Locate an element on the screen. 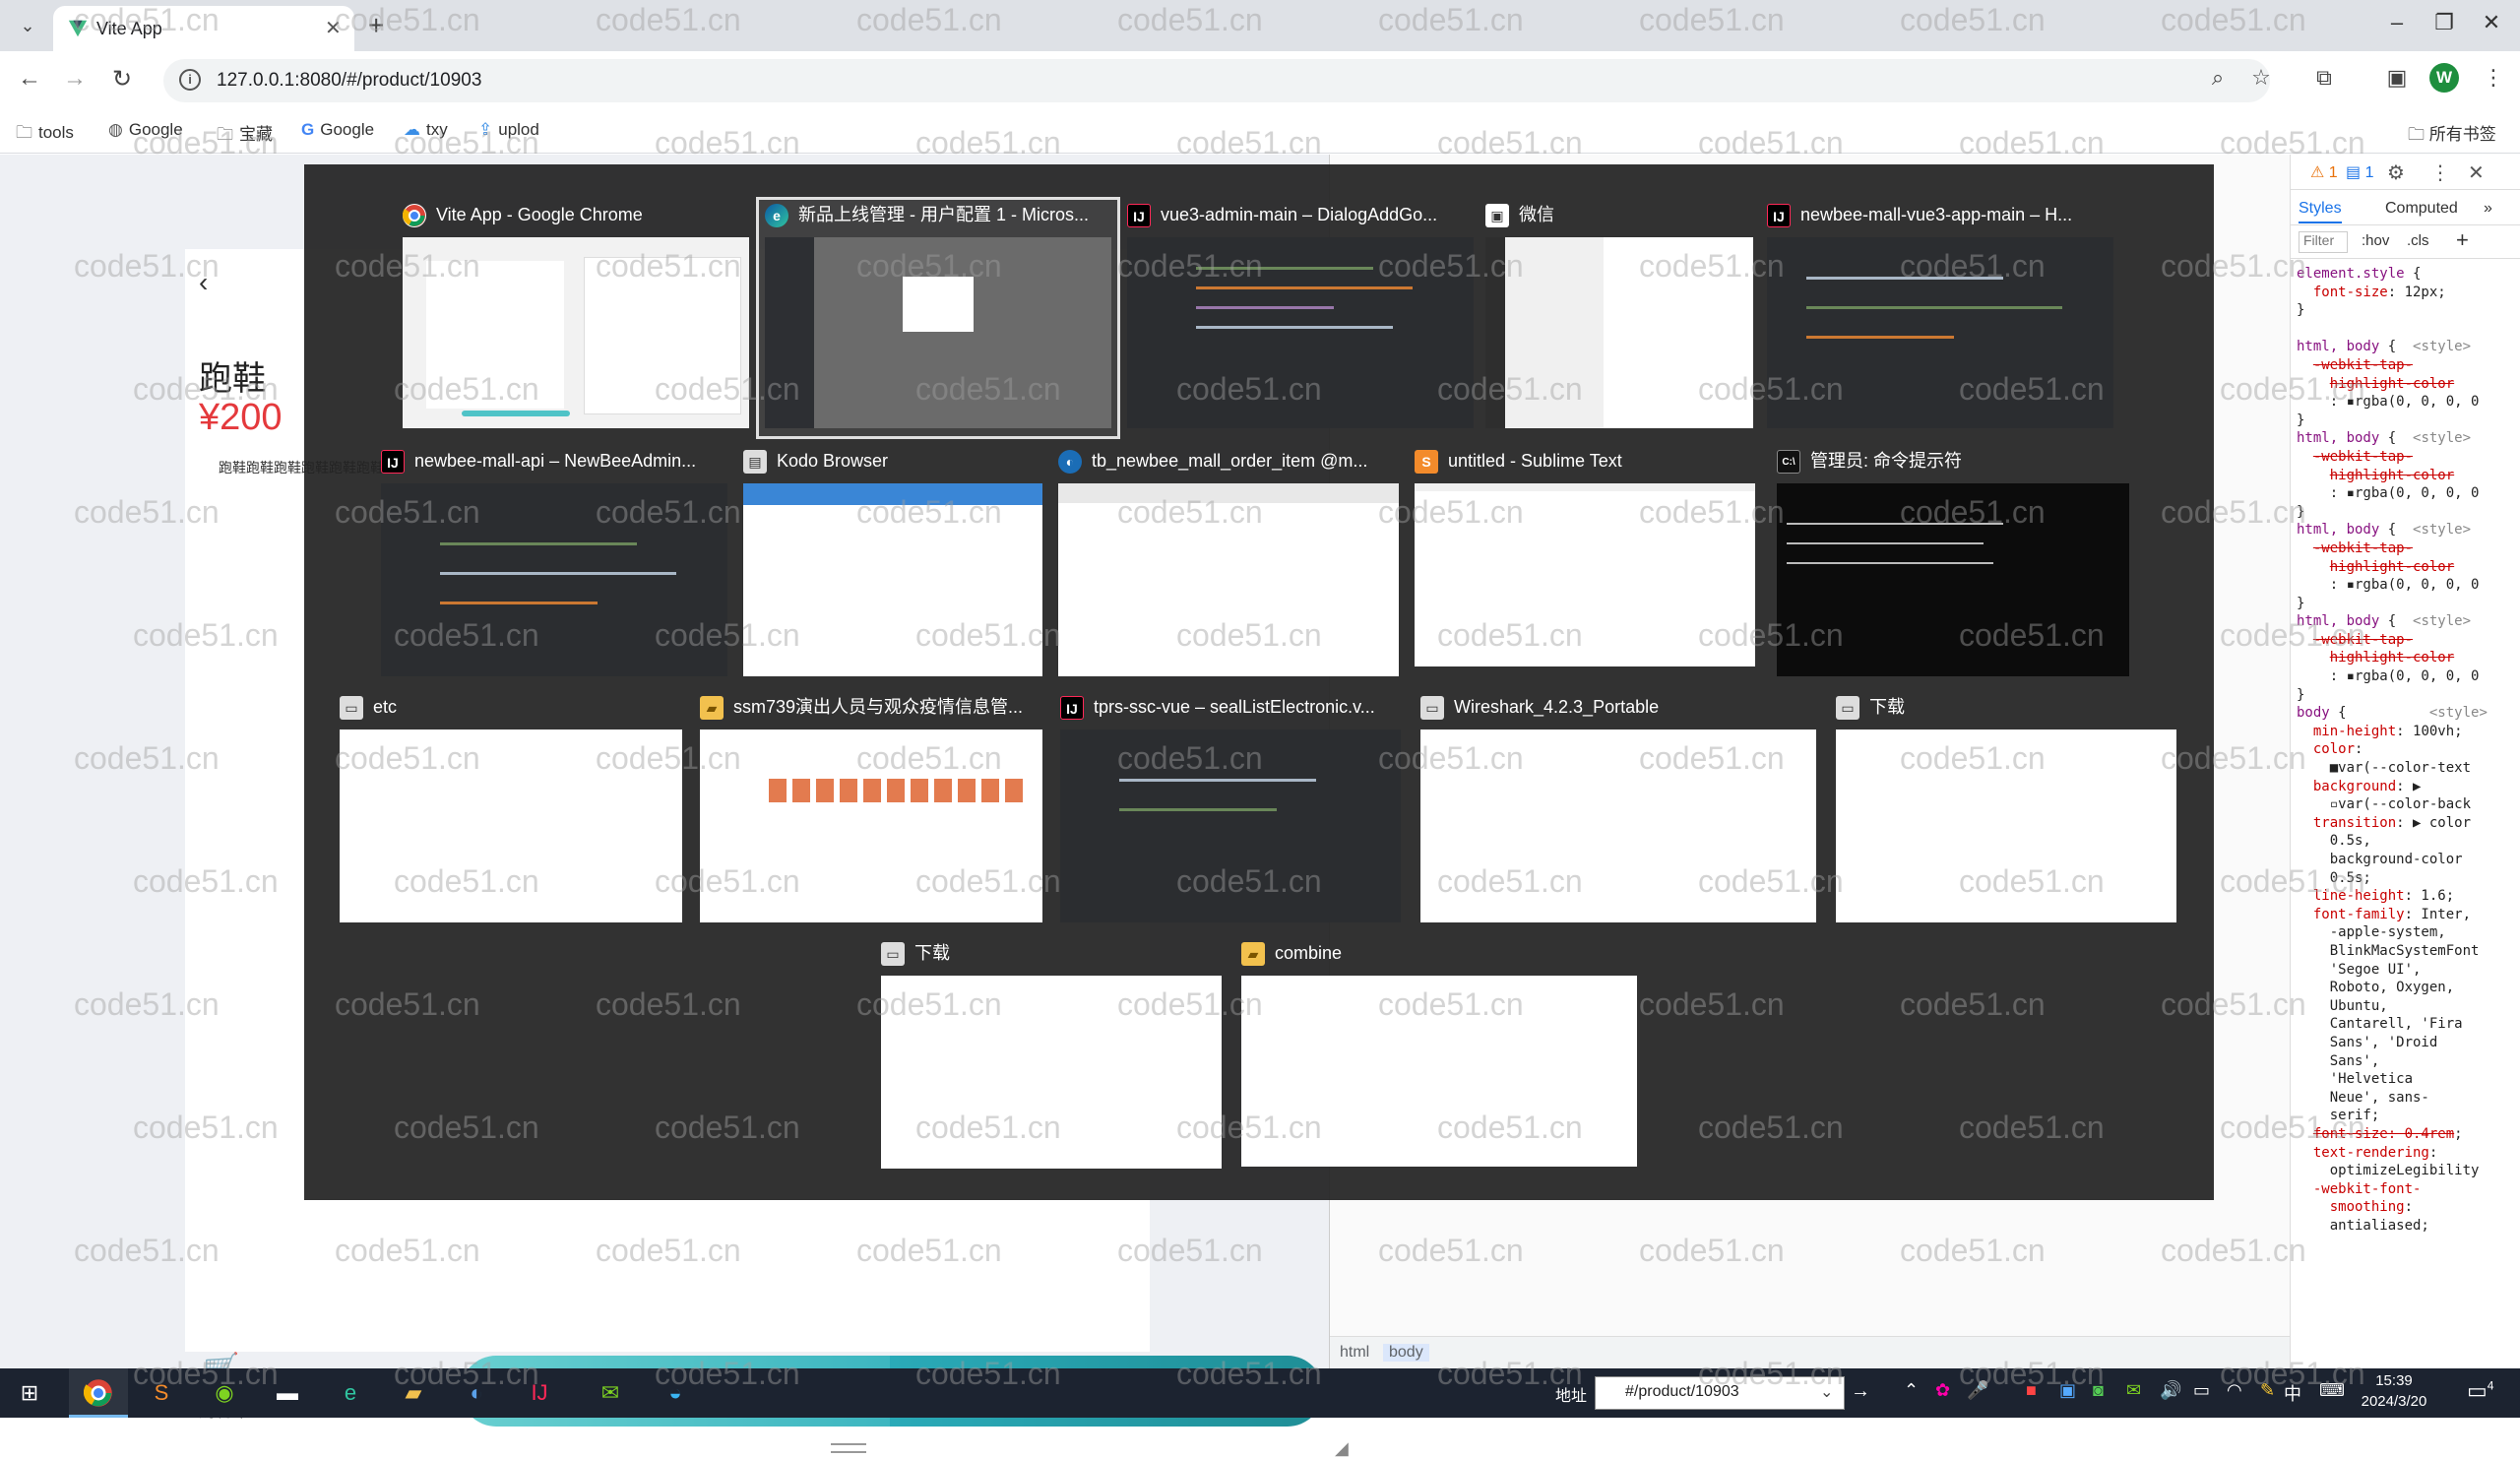 This screenshot has width=2520, height=1459. menu-kebab-icon: ⋮ is located at coordinates (2493, 78).